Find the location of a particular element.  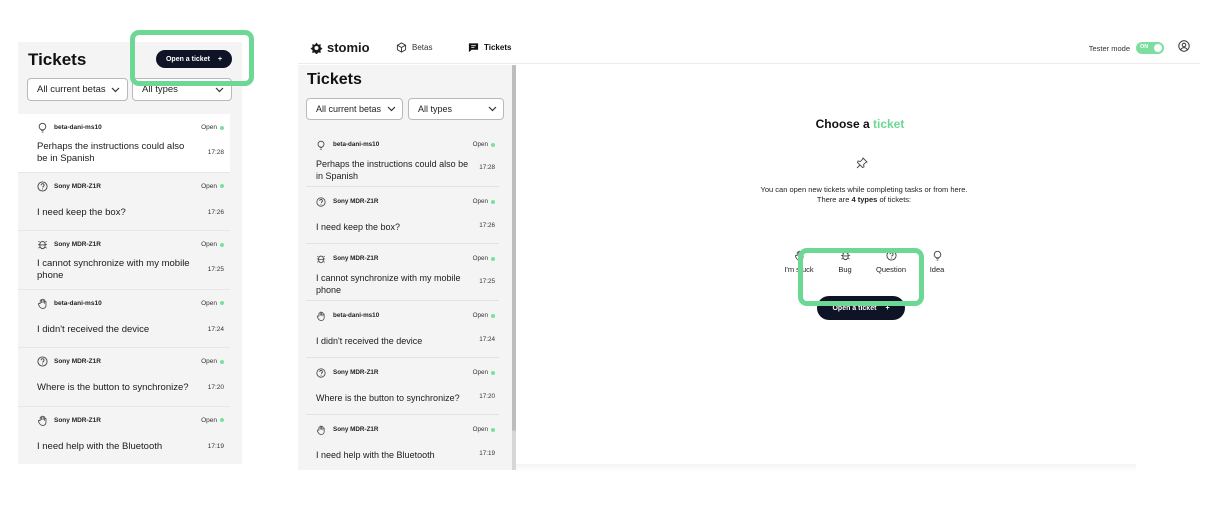

bug-icon is located at coordinates (845, 256).